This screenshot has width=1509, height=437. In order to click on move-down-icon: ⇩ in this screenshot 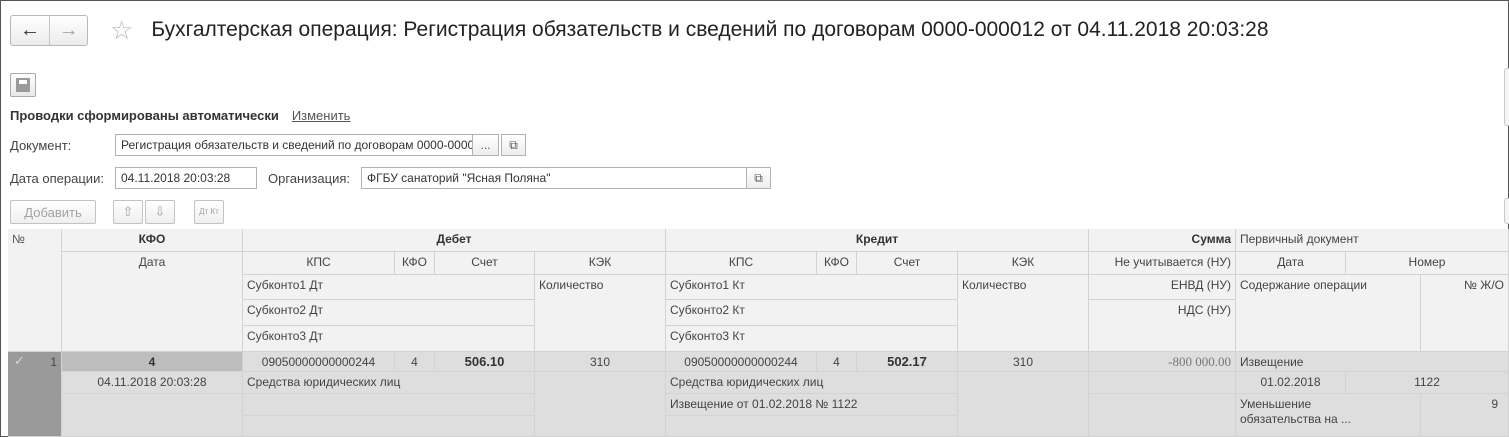, I will do `click(160, 212)`.